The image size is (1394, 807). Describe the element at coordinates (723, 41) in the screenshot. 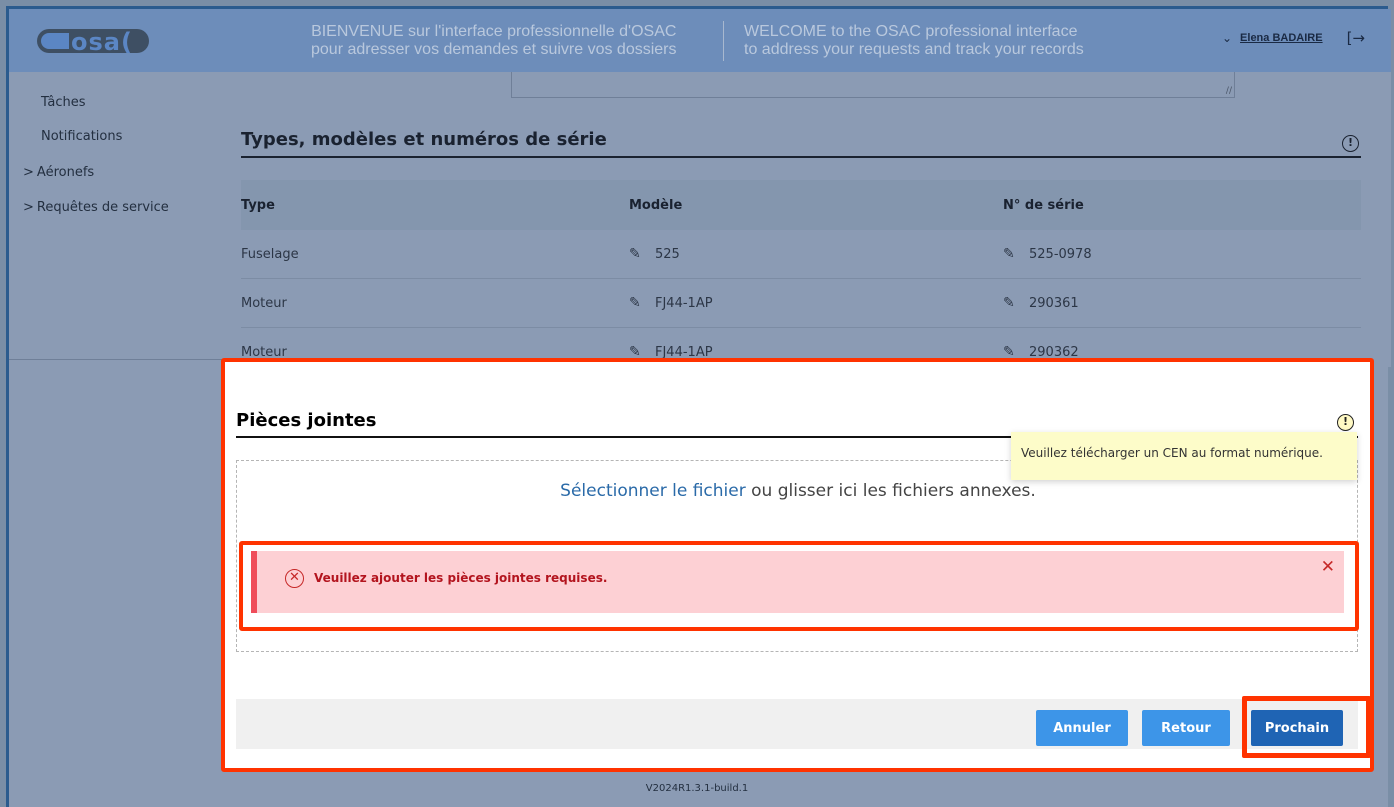

I see `header-divider` at that location.